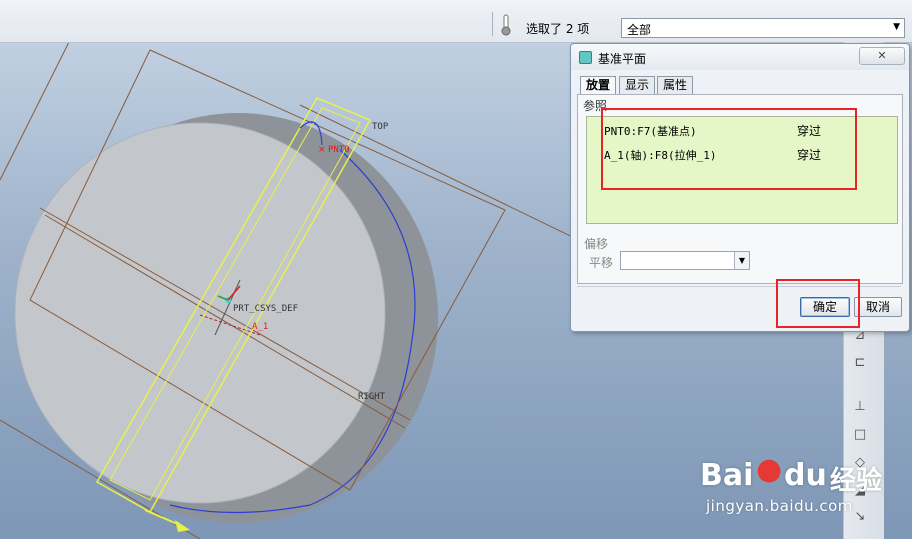 The width and height of the screenshot is (912, 539). Describe the element at coordinates (740, 57) in the screenshot. I see `dialog-title-bar: 基准平面 ✕` at that location.